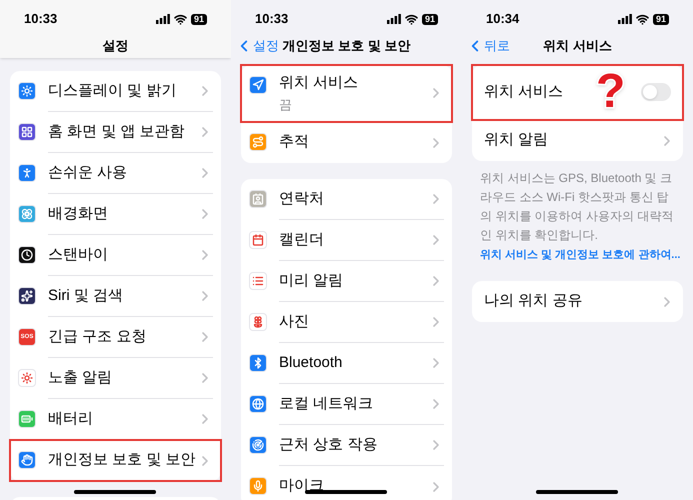 This screenshot has height=500, width=693. I want to click on screen-title: 위치 서비스, so click(577, 46).